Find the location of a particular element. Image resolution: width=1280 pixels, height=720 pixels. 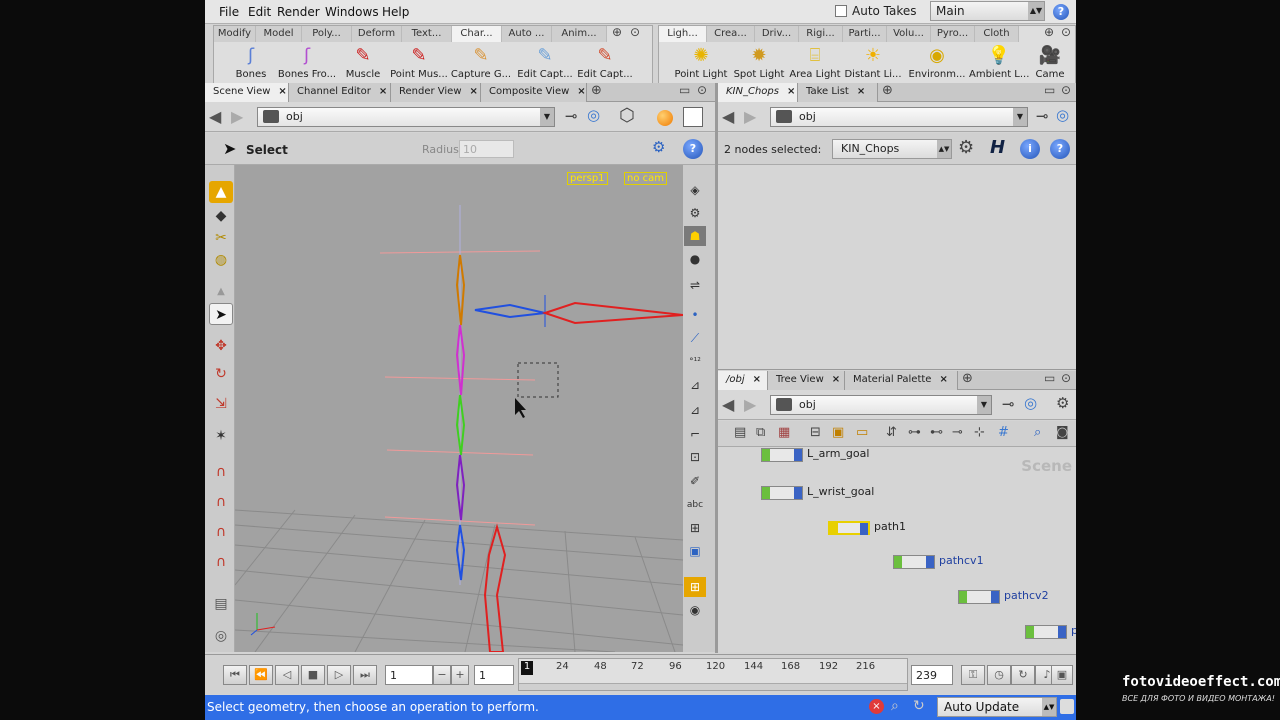

pane-menu-icon: ⊙ is located at coordinates (1066, 378).